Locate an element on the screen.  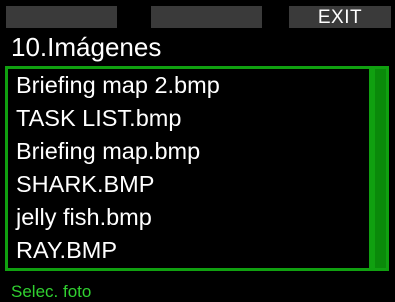
list-item: jelly fish.bmp is located at coordinates (84, 217).